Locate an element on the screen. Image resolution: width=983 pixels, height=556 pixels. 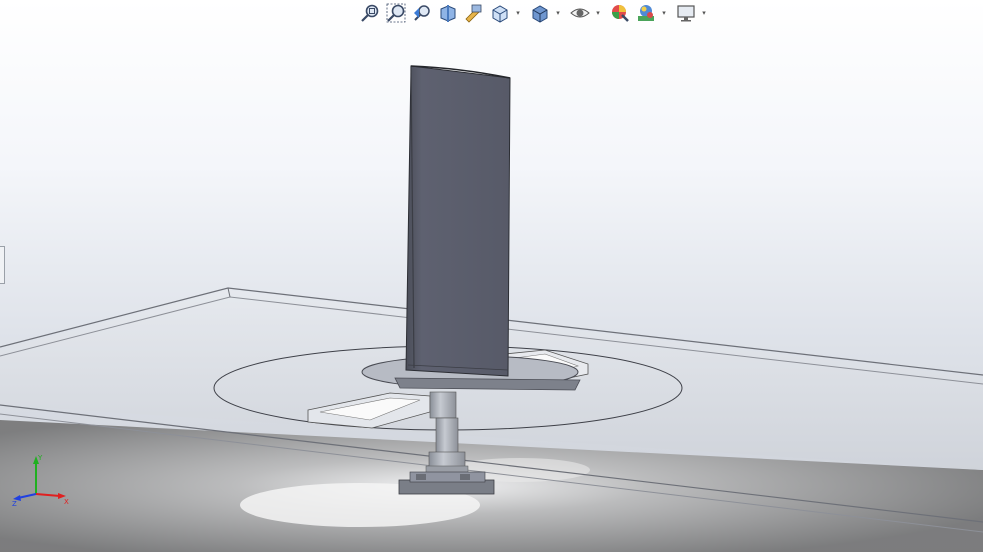
triad-y-label: Y is located at coordinates (40, 458).